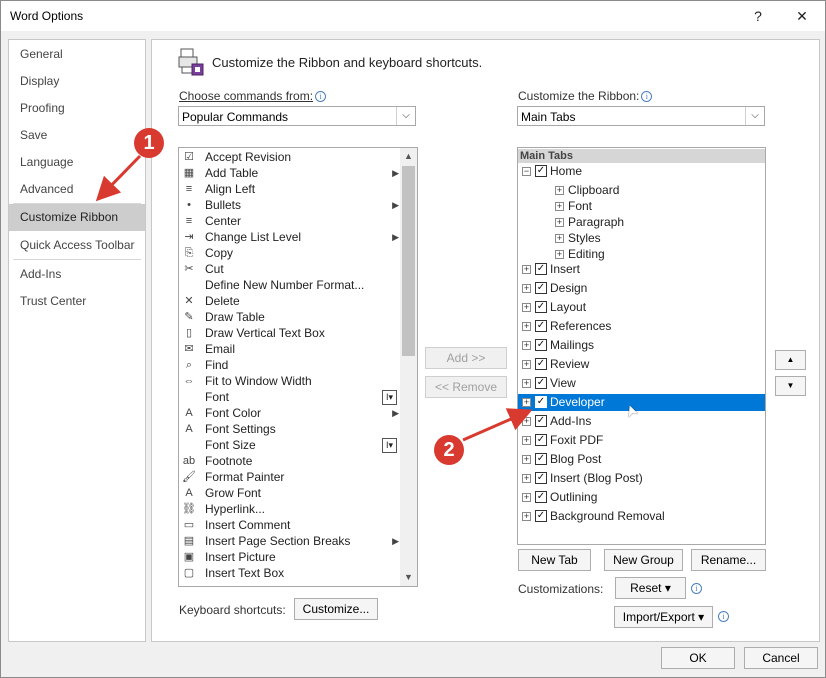 This screenshot has width=826, height=678. Describe the element at coordinates (449, 450) in the screenshot. I see `annotation-badge-2: 2` at that location.